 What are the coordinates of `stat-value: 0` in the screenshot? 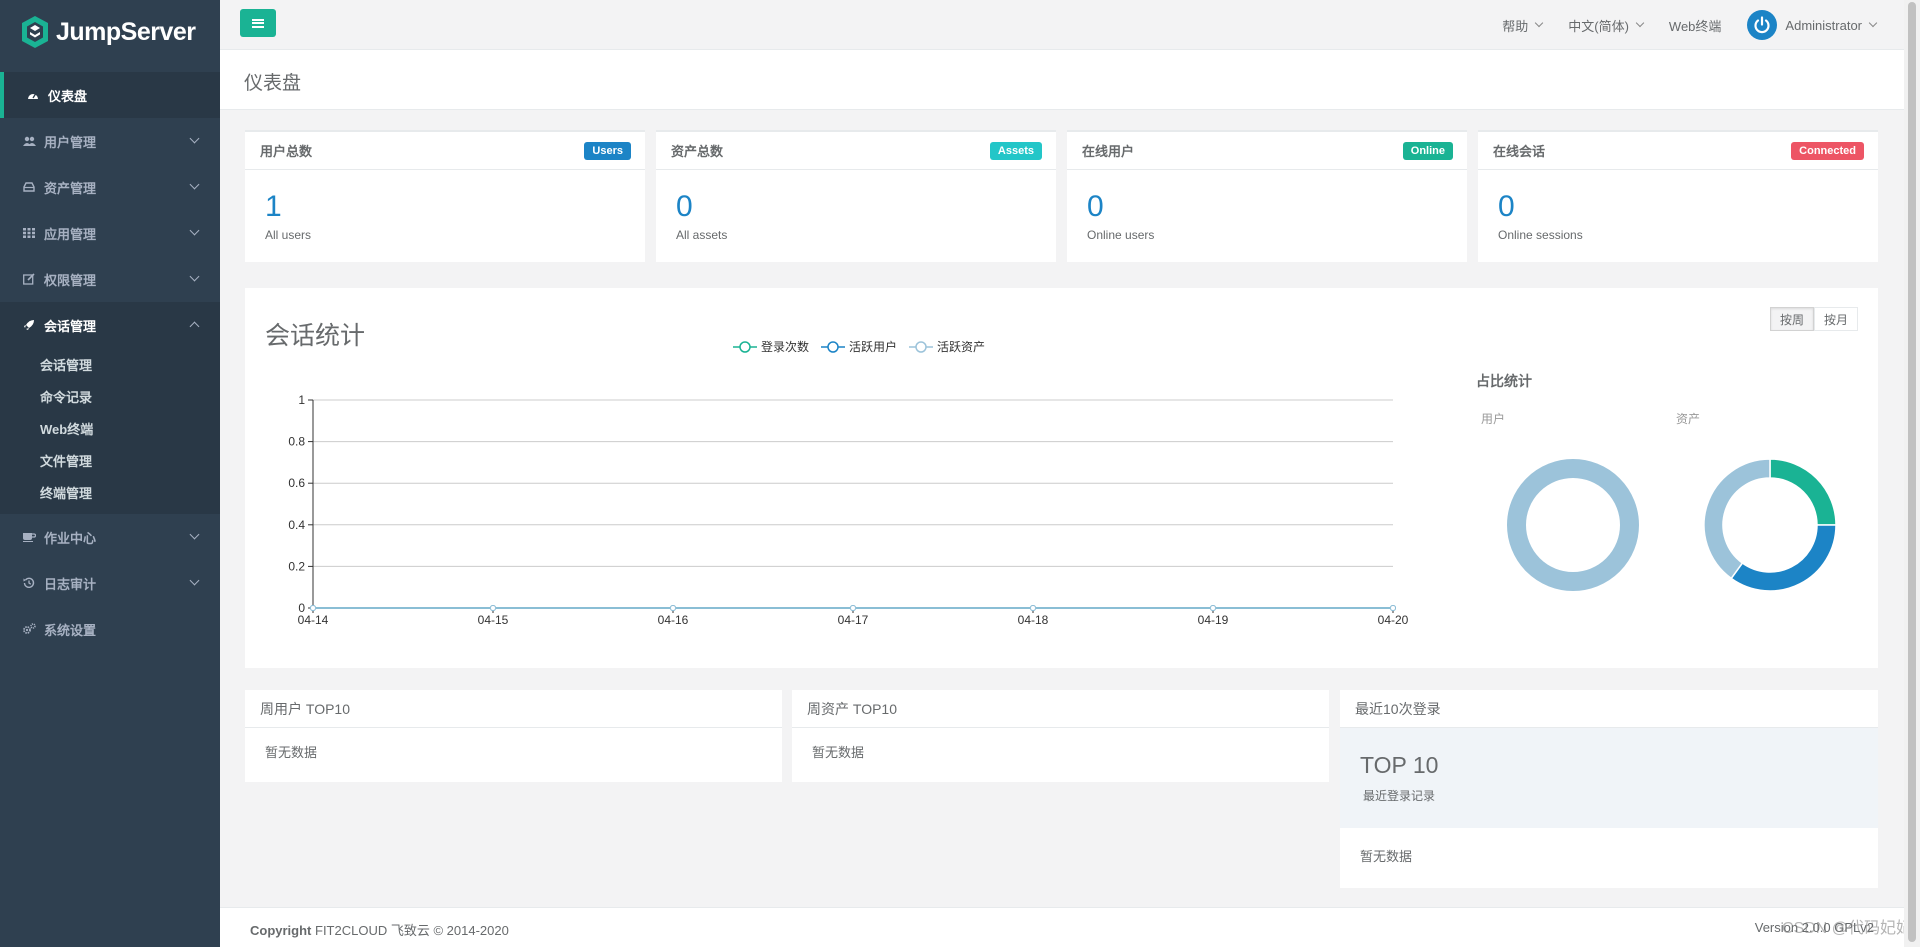 It's located at (1095, 206).